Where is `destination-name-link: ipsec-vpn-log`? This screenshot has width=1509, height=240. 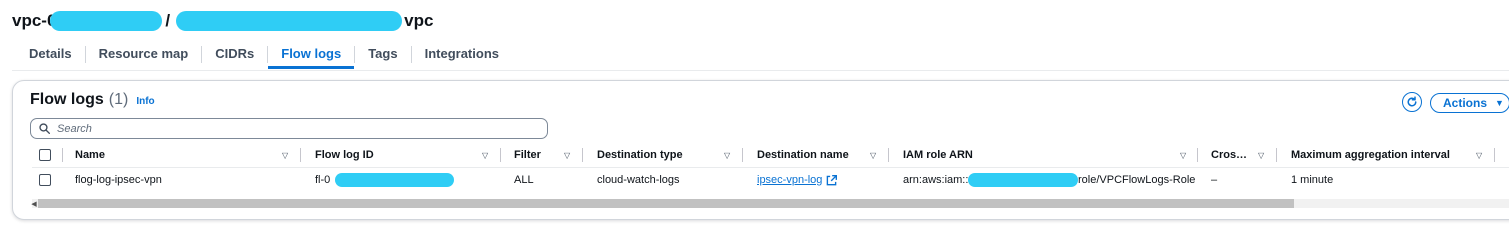
destination-name-link: ipsec-vpn-log is located at coordinates (797, 180).